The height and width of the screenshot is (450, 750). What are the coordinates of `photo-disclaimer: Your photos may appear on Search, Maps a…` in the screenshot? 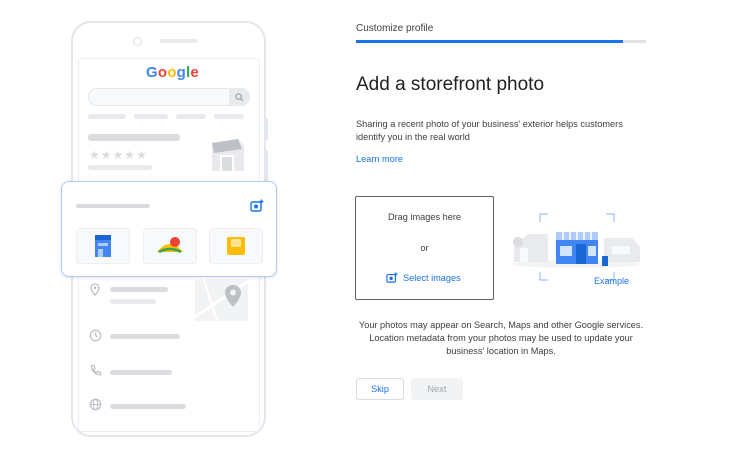 It's located at (501, 338).